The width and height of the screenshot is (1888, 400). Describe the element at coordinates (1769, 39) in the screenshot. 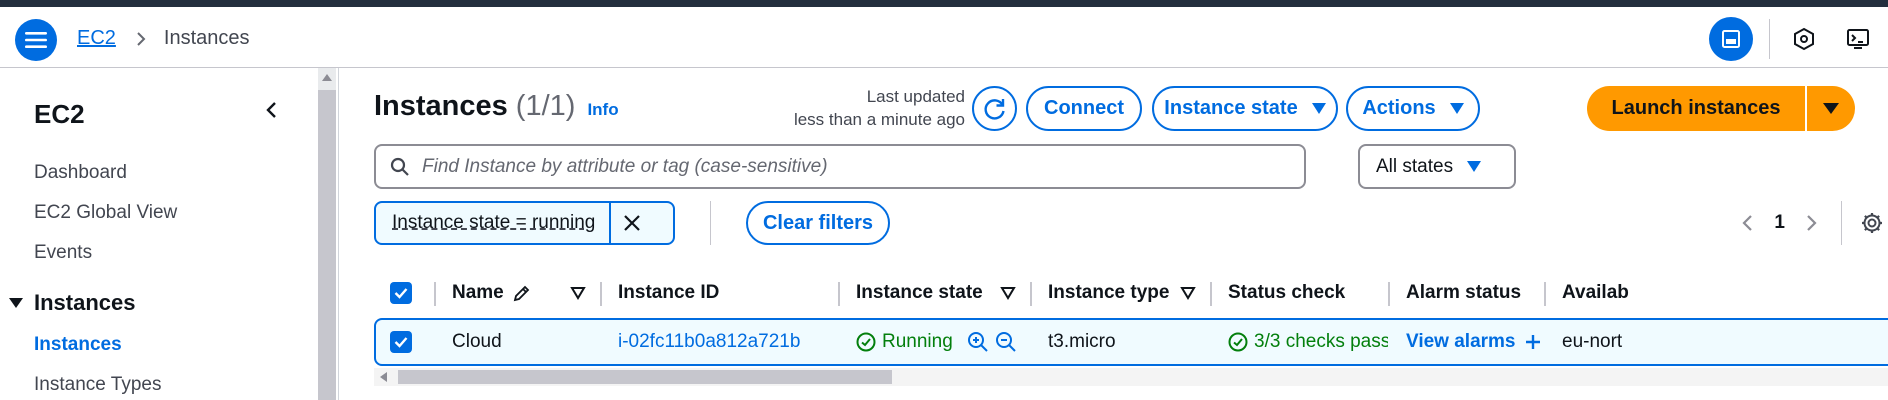

I see `header-divider` at that location.